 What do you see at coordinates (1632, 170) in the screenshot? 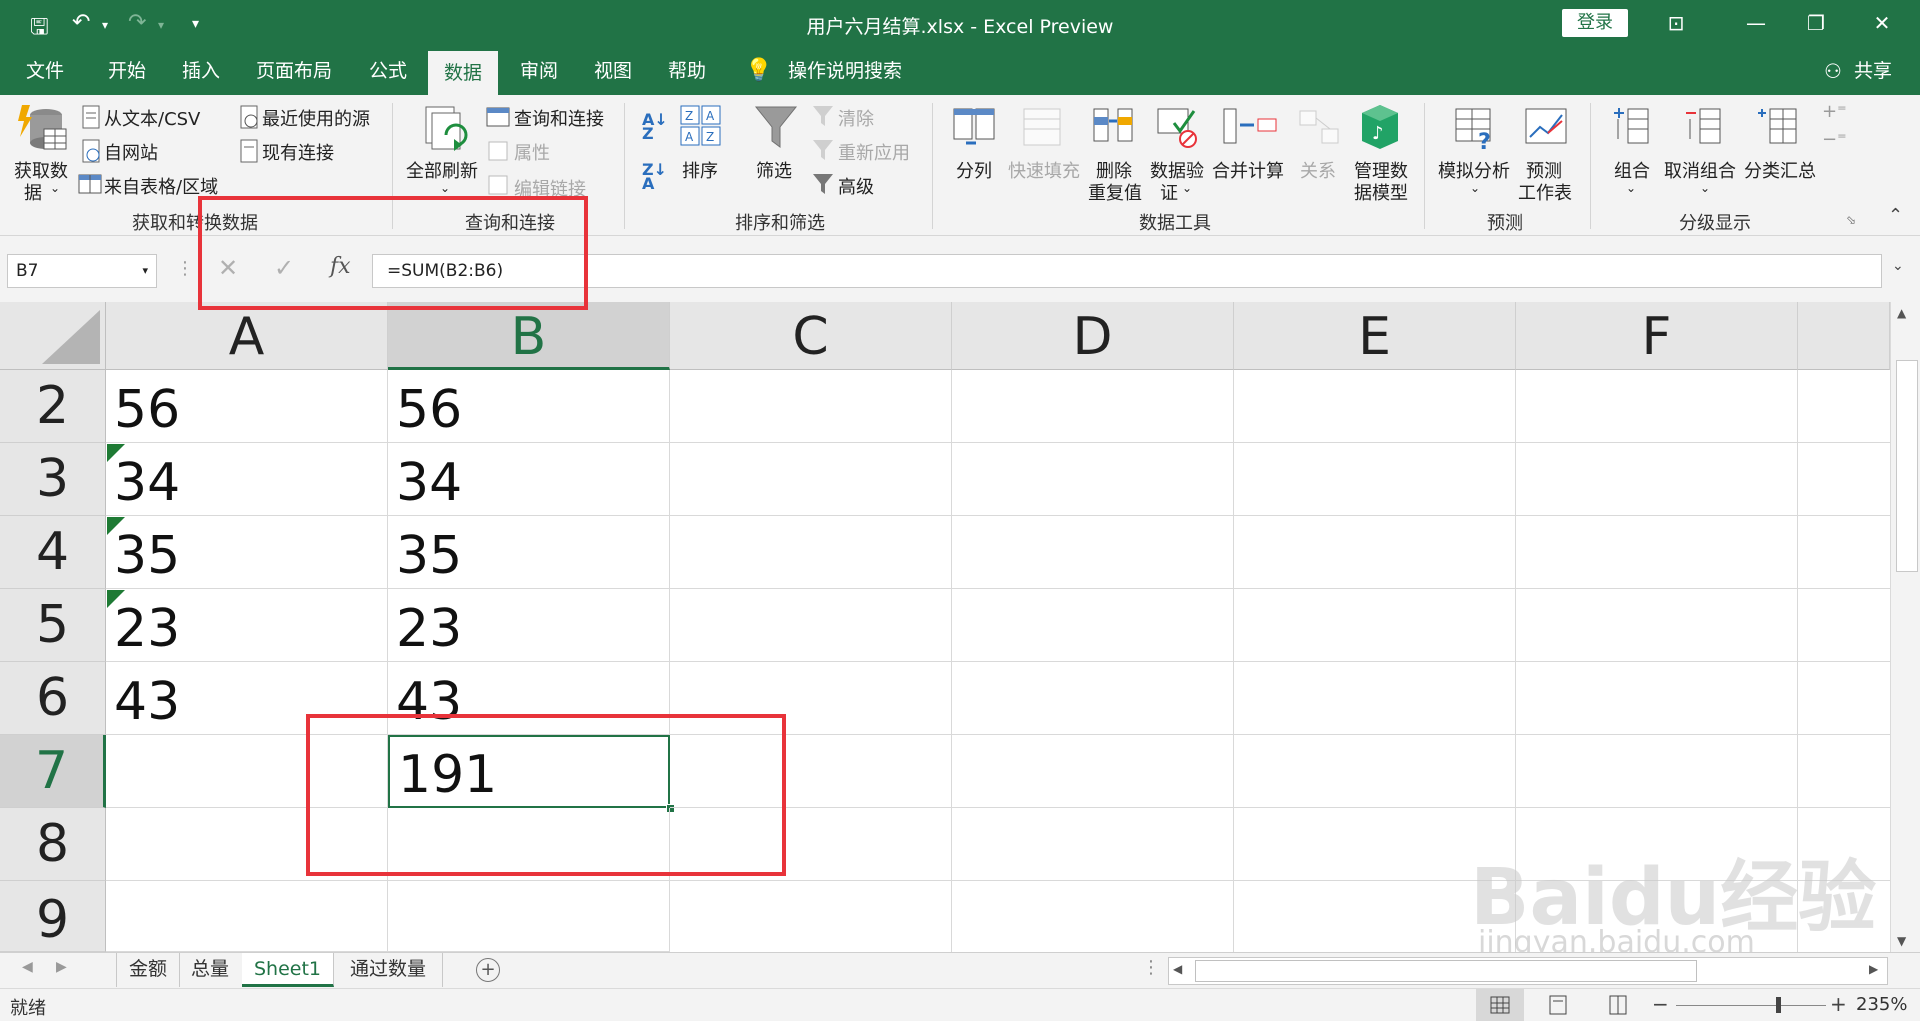
I see `group-button: 组合` at bounding box center [1632, 170].